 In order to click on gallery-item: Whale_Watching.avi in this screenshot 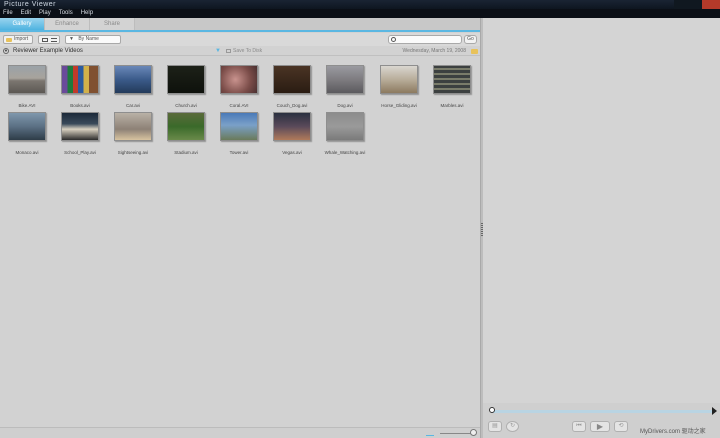, I will do `click(346, 135)`.